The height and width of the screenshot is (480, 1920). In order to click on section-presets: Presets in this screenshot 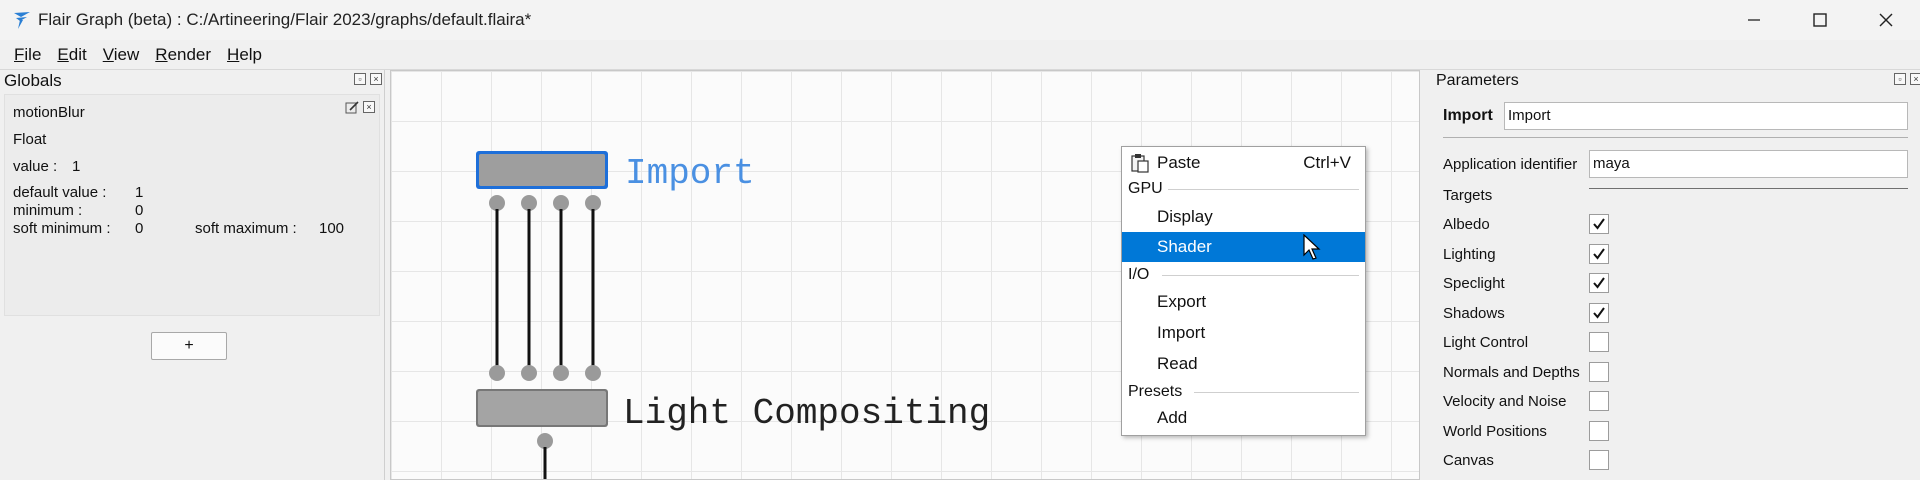, I will do `click(1155, 391)`.